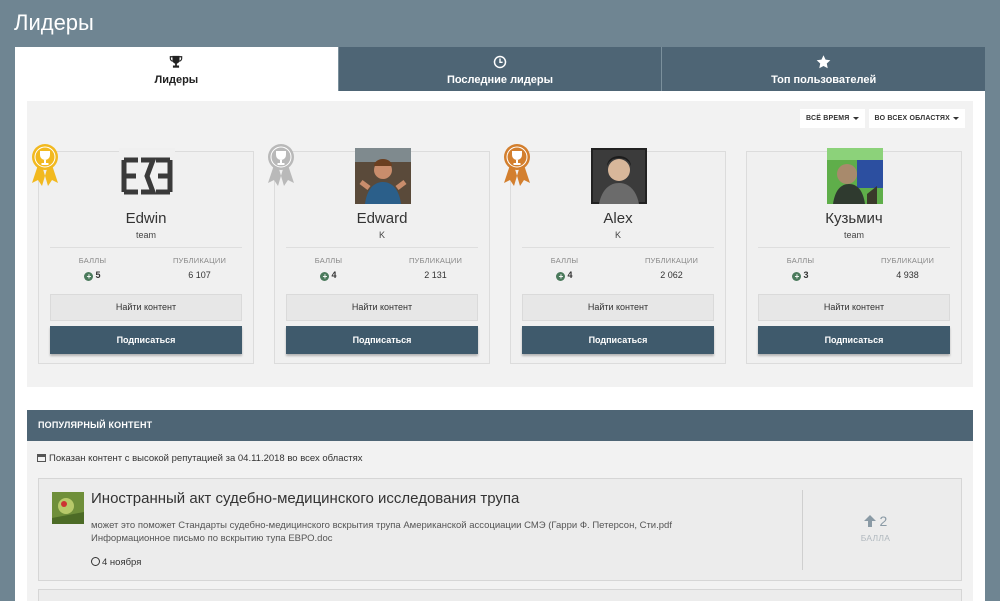 This screenshot has height=601, width=1000. I want to click on area-filter-dropdown: ВО ВСЕХ ОБЛАСТЯХ, so click(916, 118).